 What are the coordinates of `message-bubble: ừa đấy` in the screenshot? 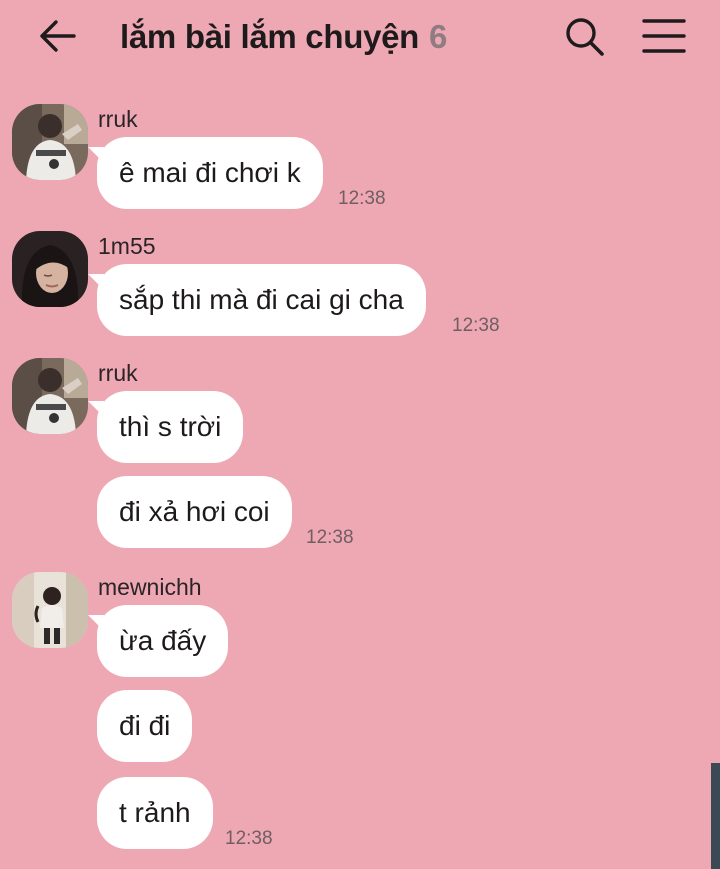 It's located at (158, 641).